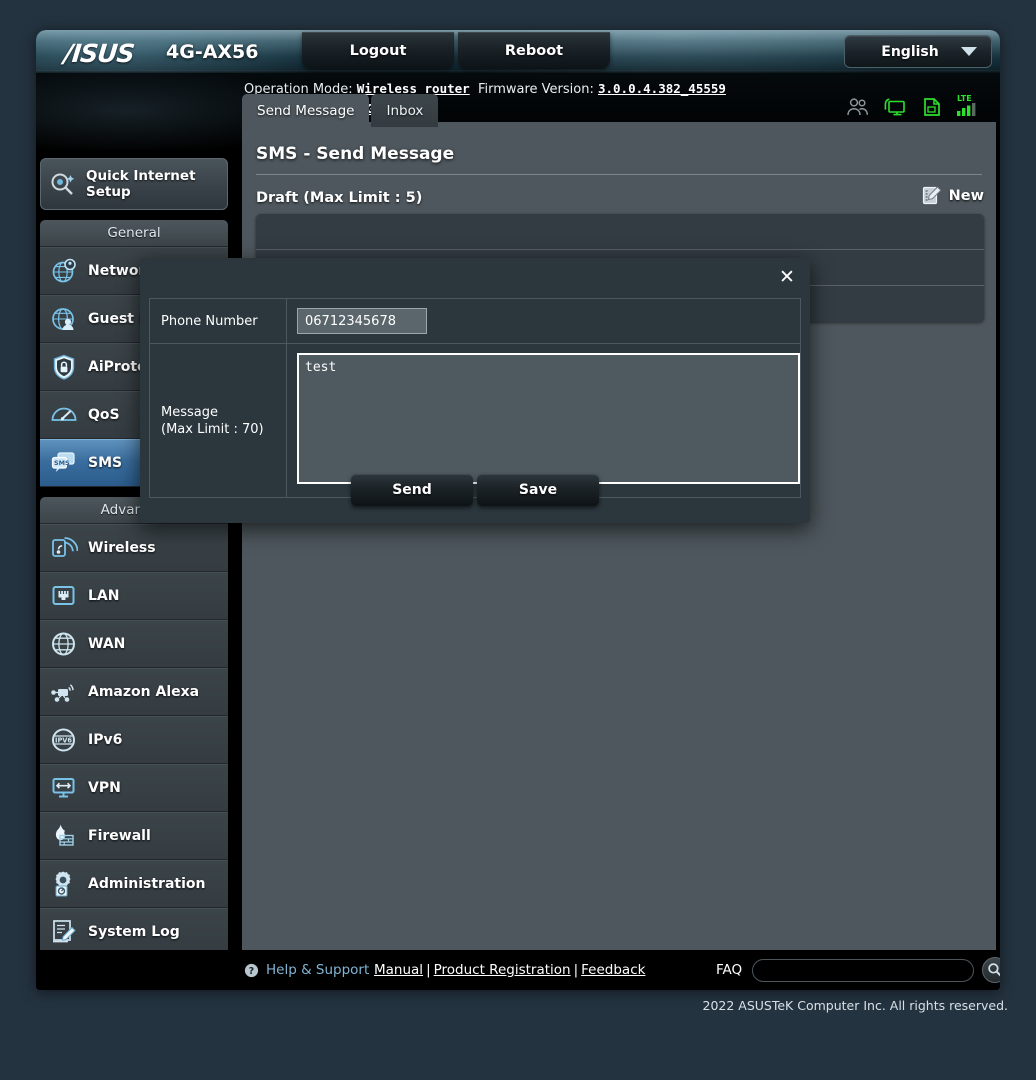 This screenshot has height=1080, width=1036. I want to click on language-selector-label: English, so click(910, 51).